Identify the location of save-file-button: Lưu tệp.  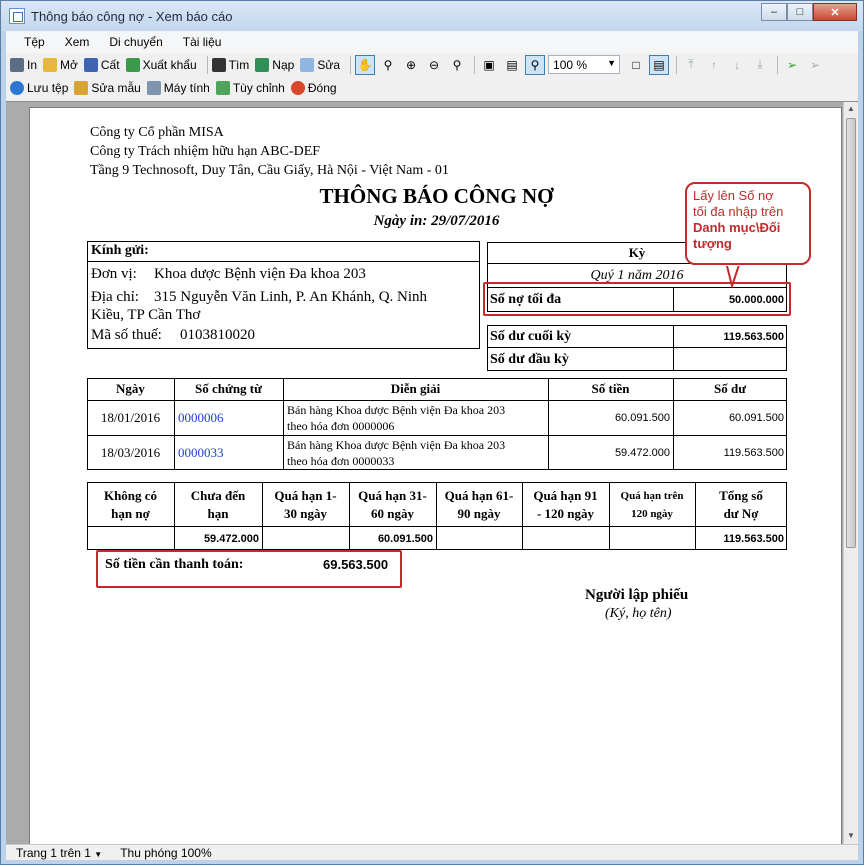
(39, 87).